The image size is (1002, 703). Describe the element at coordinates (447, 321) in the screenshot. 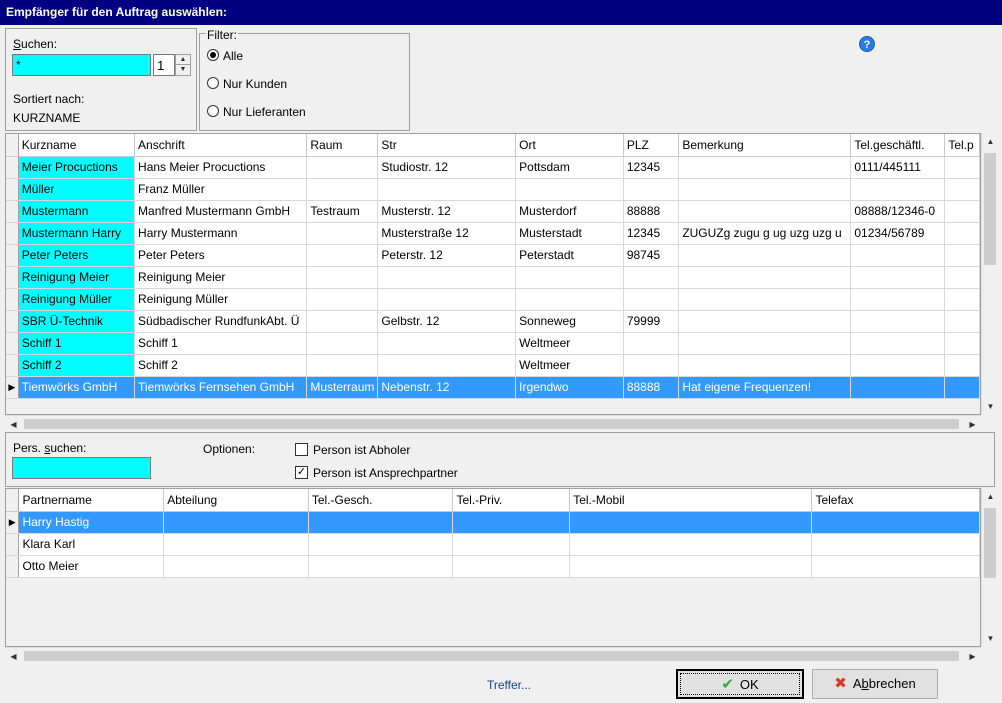

I see `table-cell: Gelbstr. 12` at that location.